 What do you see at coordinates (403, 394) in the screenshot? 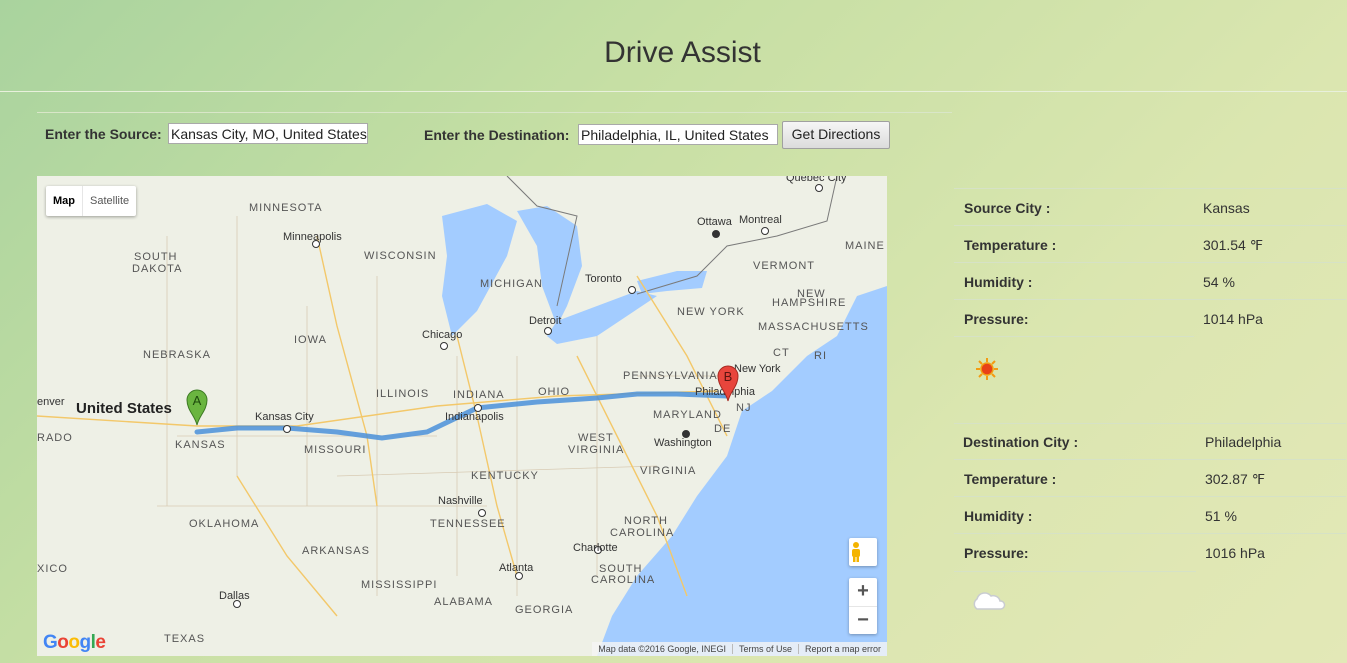
I see `map-label: ILLINOIS` at bounding box center [403, 394].